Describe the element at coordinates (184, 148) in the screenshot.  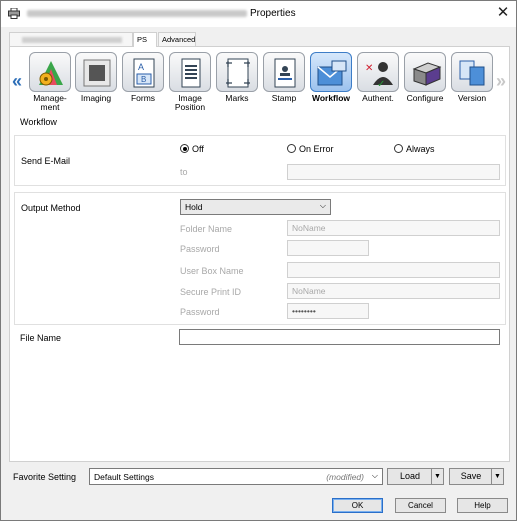
I see `radio-selected-icon` at that location.